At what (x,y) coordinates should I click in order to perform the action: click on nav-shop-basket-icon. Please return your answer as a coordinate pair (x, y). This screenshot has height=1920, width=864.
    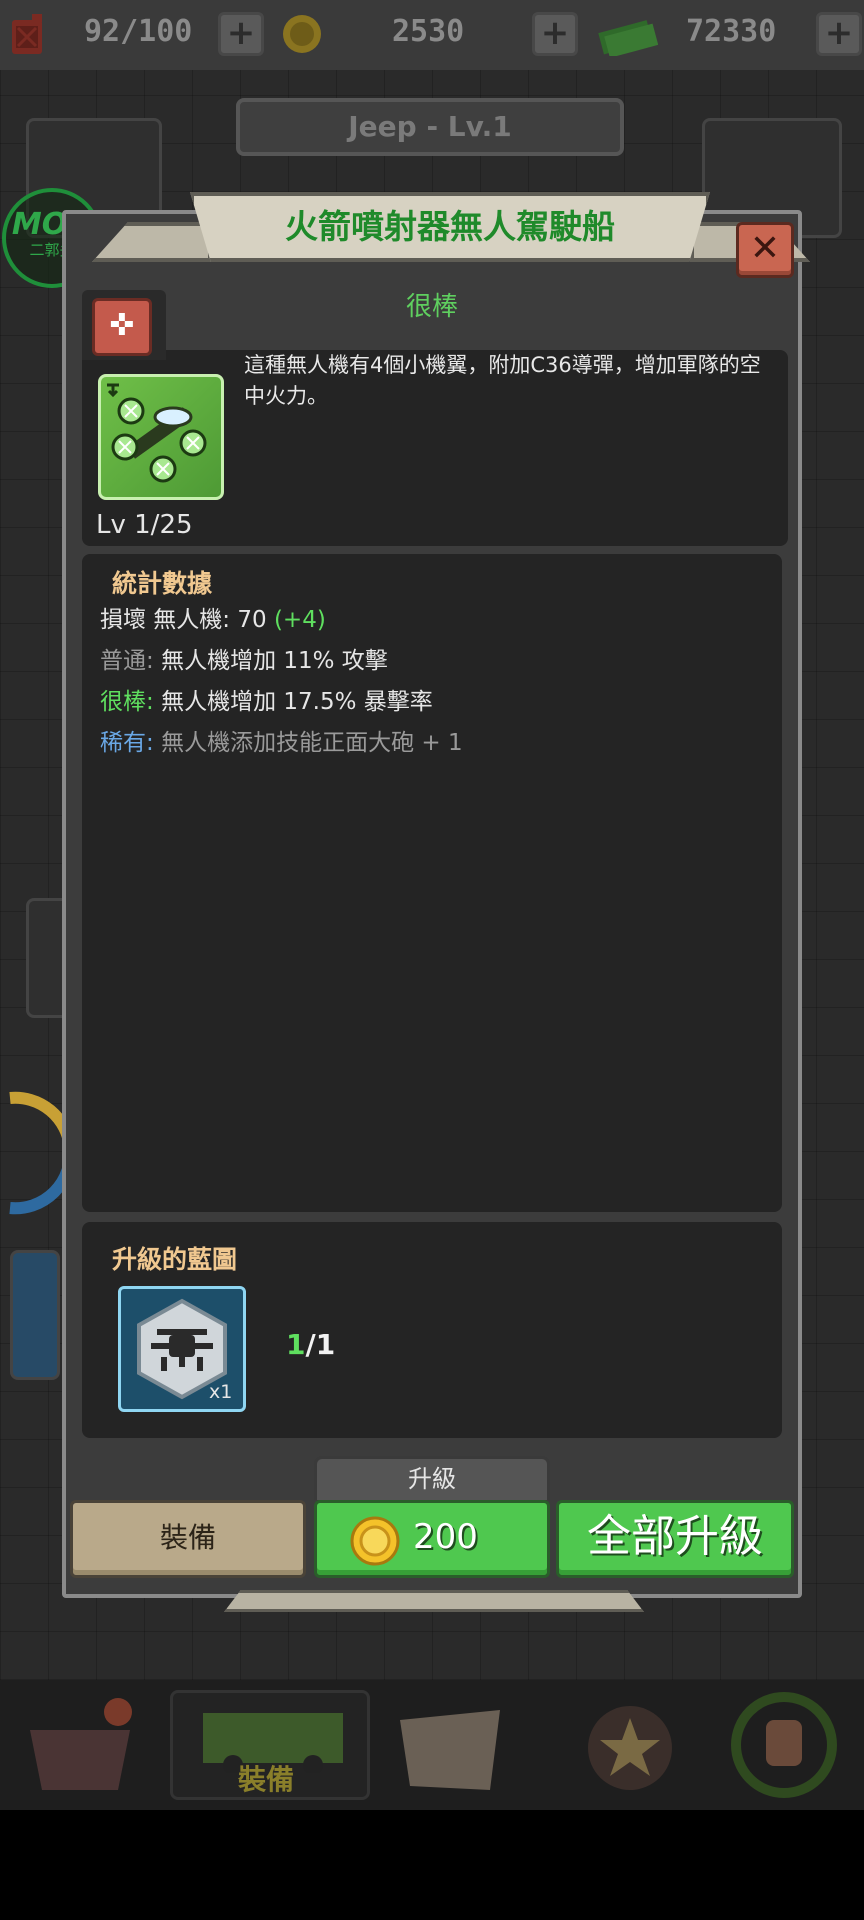
    Looking at the image, I should click on (80, 1745).